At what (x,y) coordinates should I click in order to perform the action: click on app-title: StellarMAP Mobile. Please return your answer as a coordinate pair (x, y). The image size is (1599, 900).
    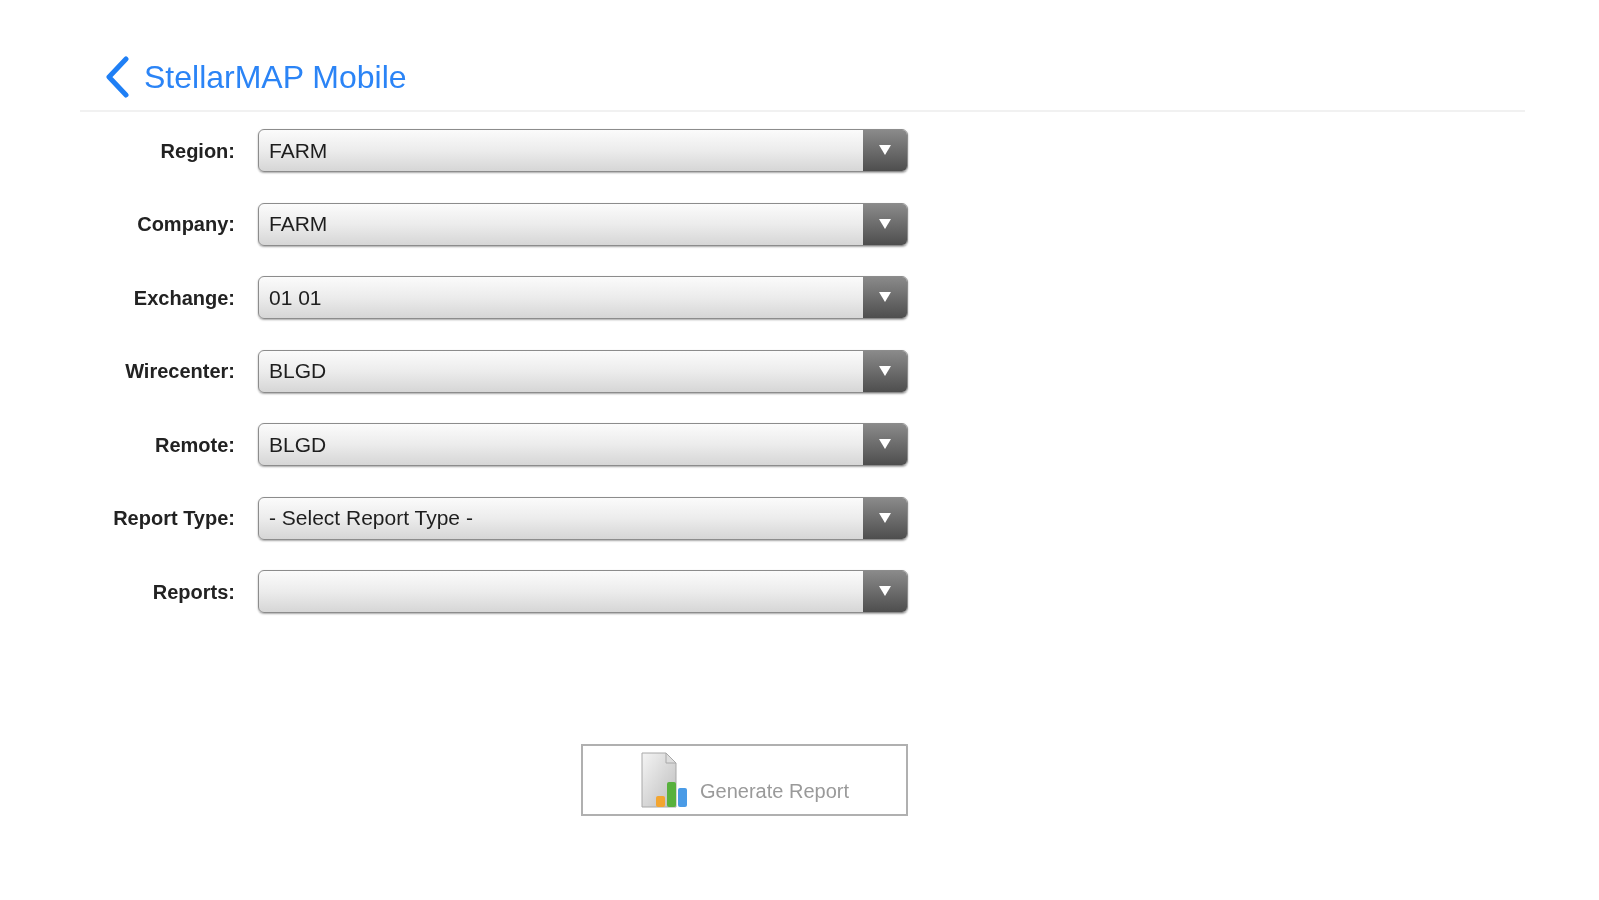
    Looking at the image, I should click on (275, 77).